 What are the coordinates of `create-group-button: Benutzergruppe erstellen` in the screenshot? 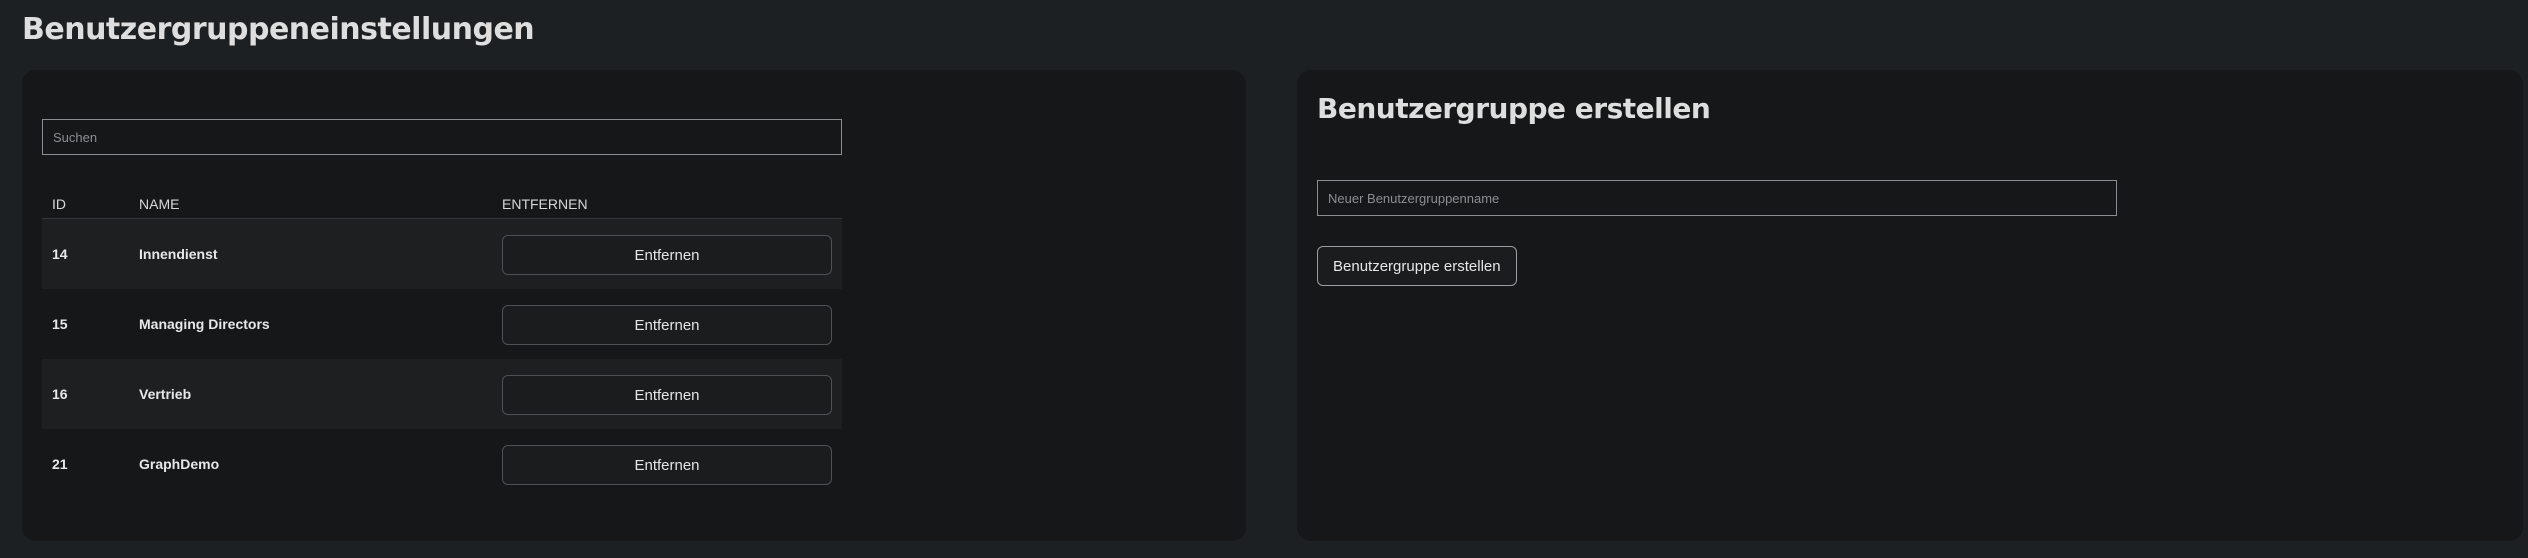 It's located at (1417, 266).